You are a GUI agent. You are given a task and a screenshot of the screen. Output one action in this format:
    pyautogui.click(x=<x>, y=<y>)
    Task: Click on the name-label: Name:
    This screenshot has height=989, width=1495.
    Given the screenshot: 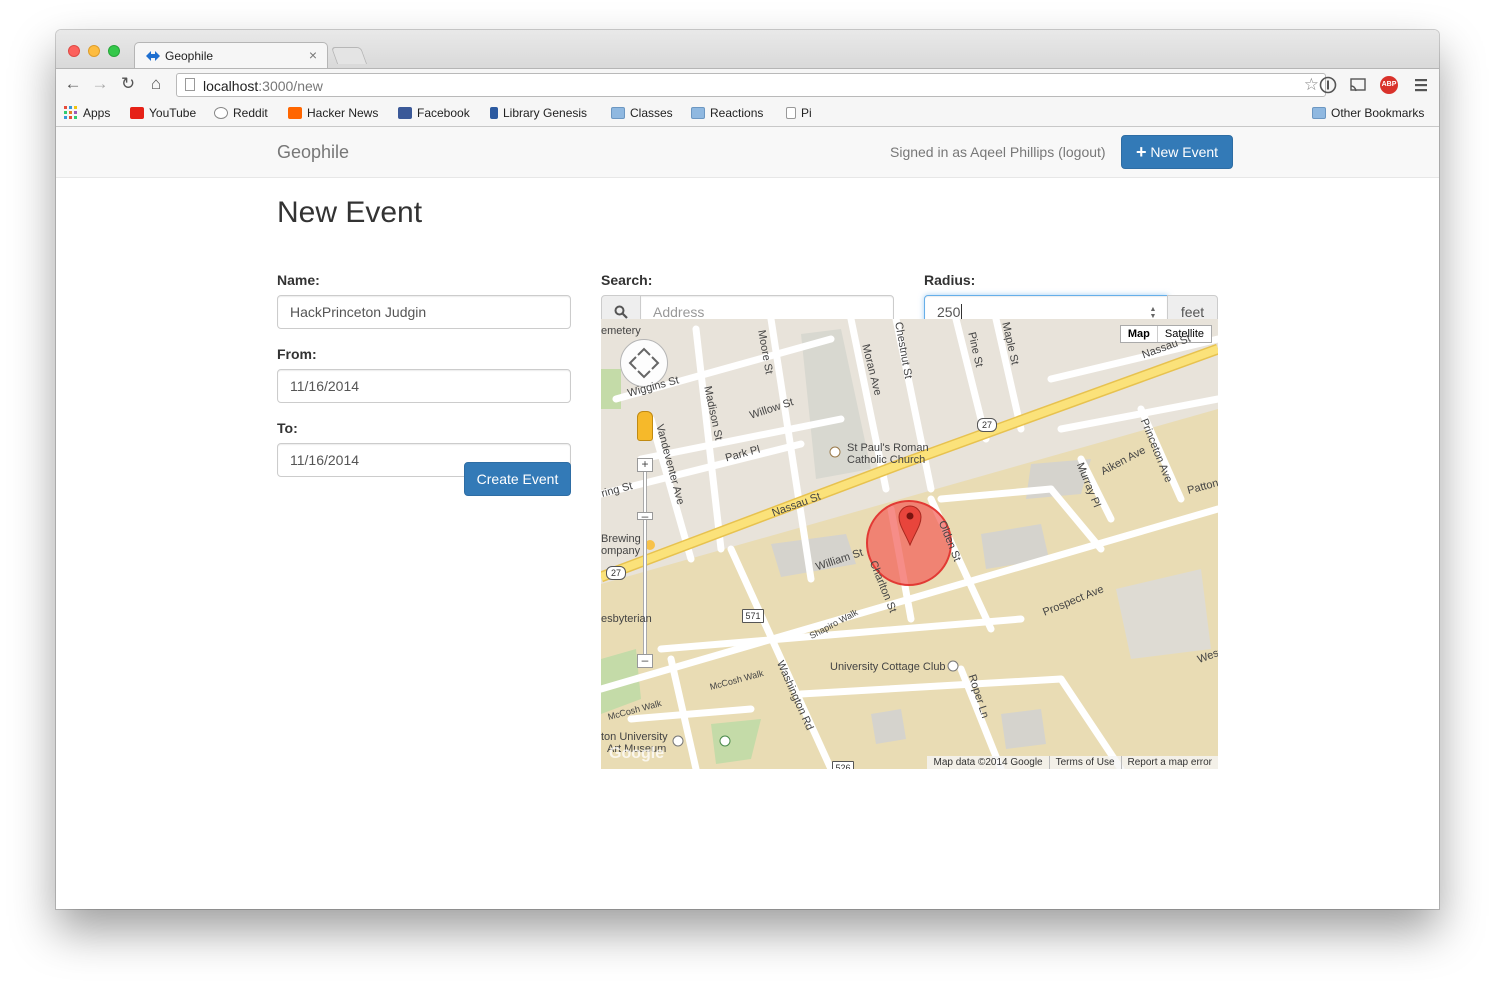 What is the action you would take?
    pyautogui.click(x=298, y=280)
    